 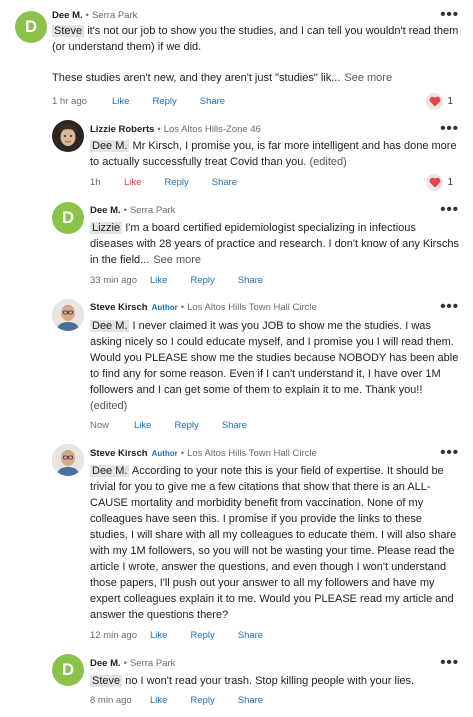 What do you see at coordinates (122, 129) in the screenshot?
I see `author-name: Lizzie Roberts` at bounding box center [122, 129].